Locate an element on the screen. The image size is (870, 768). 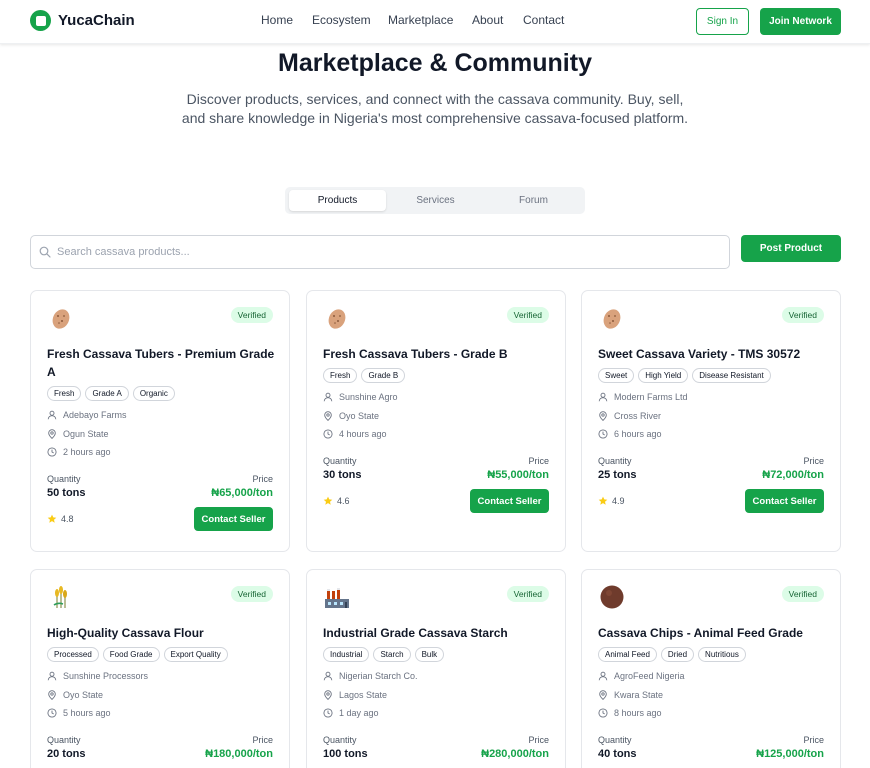
seller-row: Sunshine Processors is located at coordinates (97, 676).